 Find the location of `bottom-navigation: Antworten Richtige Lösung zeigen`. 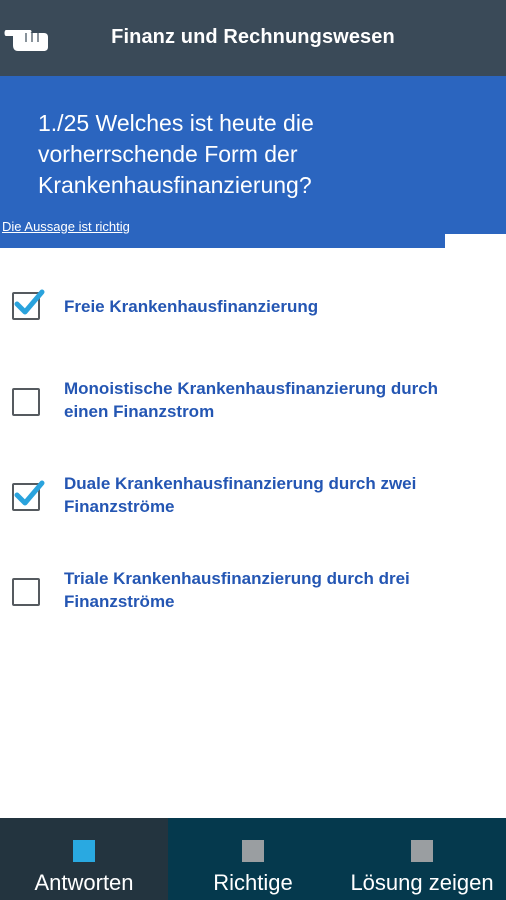

bottom-navigation: Antworten Richtige Lösung zeigen is located at coordinates (253, 859).